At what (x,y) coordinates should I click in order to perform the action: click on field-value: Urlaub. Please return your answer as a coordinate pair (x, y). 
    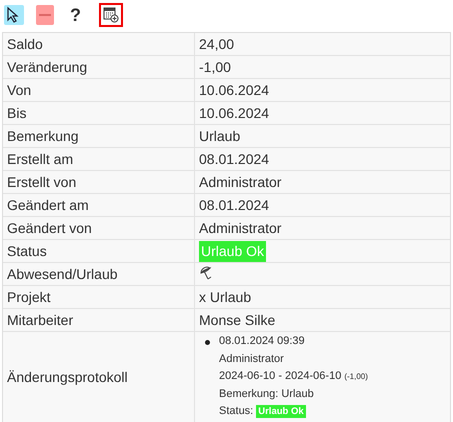
    Looking at the image, I should click on (219, 136).